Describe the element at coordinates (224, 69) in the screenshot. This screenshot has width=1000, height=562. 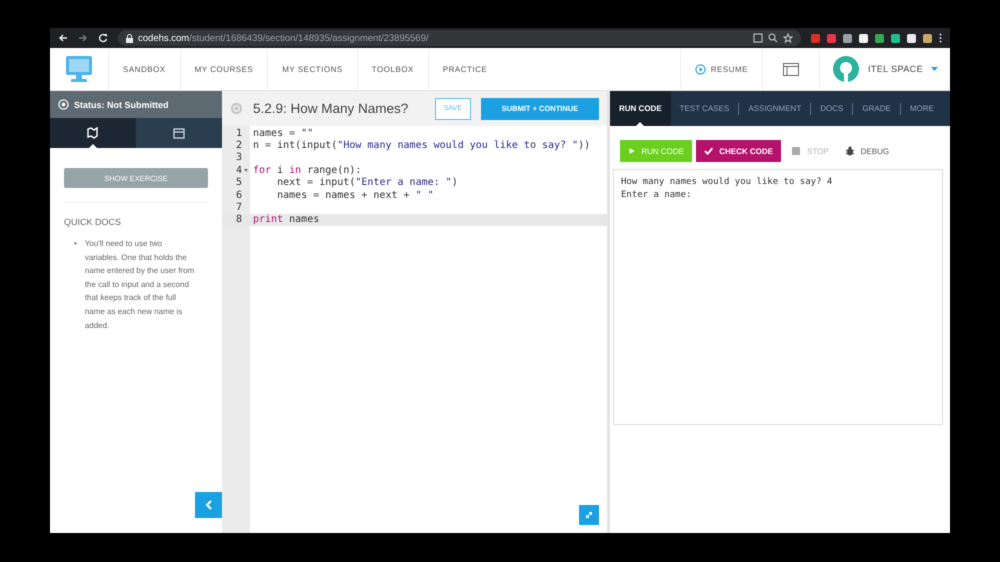
I see `nav-link: MY COURSES` at that location.